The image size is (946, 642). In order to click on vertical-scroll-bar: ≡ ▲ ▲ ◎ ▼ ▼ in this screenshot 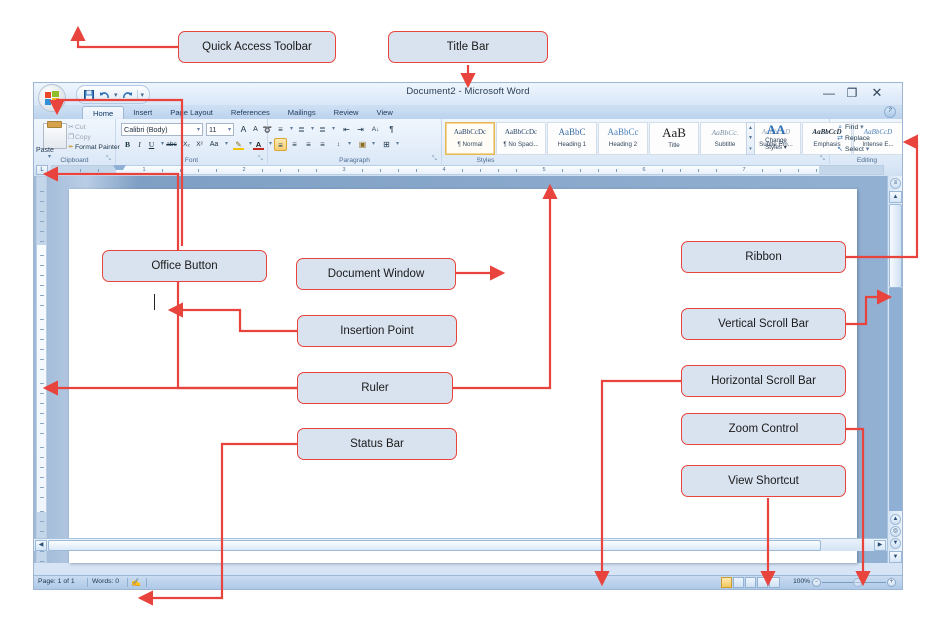, I will do `click(894, 369)`.